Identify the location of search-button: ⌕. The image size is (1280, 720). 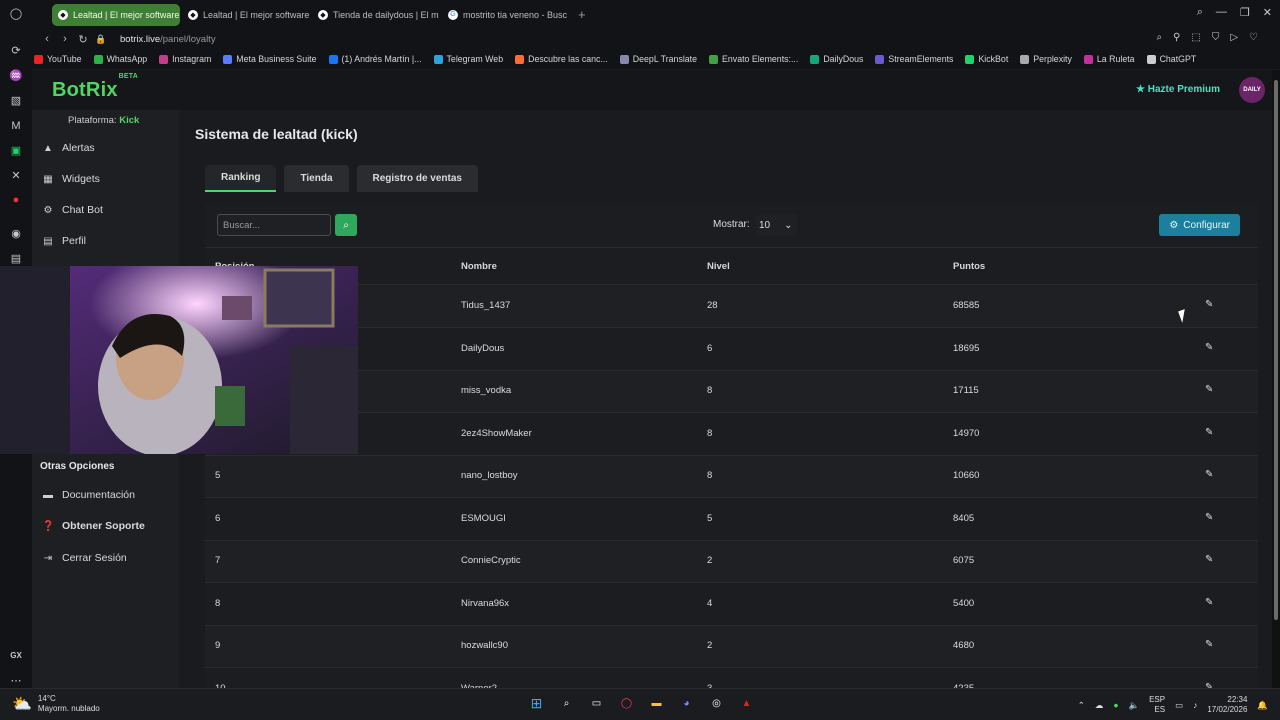
(346, 225).